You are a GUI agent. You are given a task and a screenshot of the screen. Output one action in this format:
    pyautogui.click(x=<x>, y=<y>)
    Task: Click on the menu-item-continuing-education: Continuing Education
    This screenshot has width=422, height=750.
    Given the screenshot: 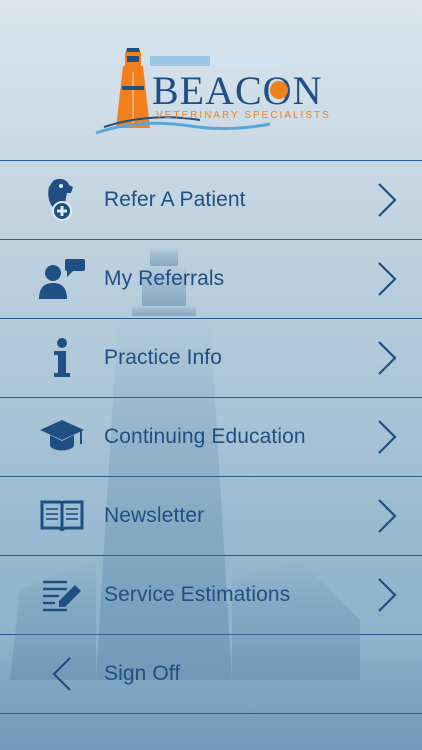 What is the action you would take?
    pyautogui.click(x=211, y=437)
    